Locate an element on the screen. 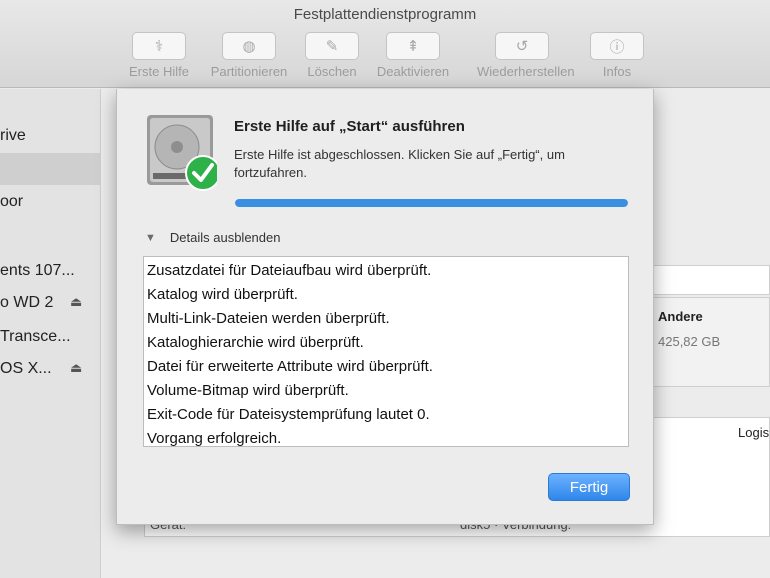 This screenshot has width=770, height=578. partition-button: ◍ Partitionieren is located at coordinates (249, 55).